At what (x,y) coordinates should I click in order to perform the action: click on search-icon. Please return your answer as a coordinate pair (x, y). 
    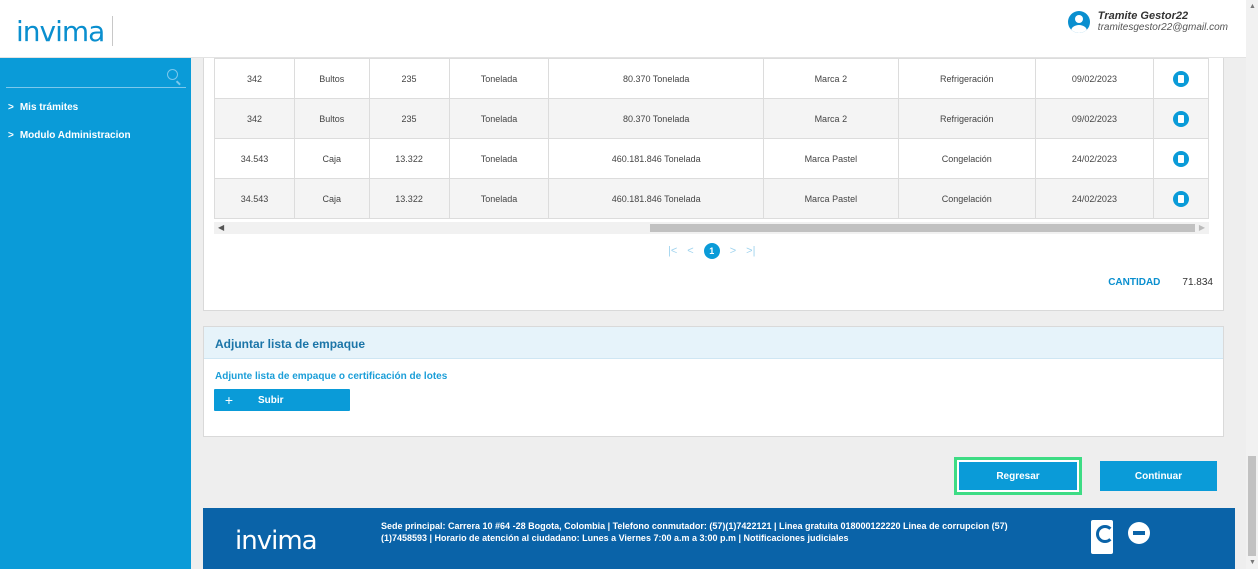
    Looking at the image, I should click on (172, 74).